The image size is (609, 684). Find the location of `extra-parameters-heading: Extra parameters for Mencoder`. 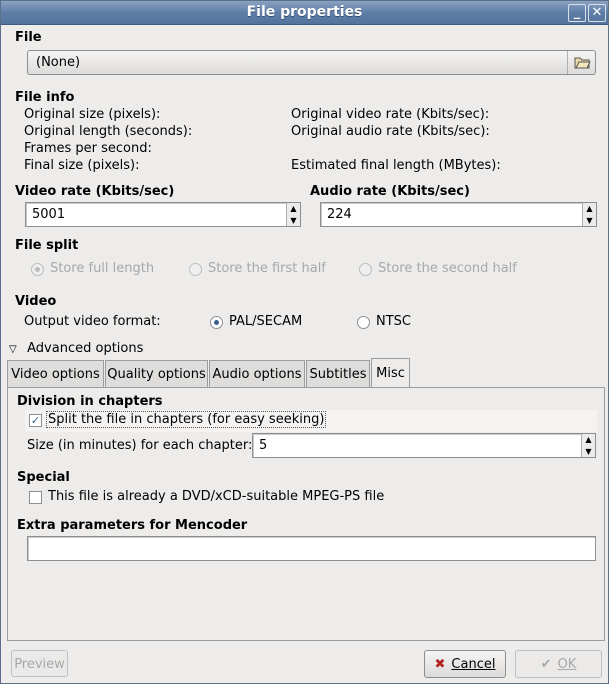

extra-parameters-heading: Extra parameters for Mencoder is located at coordinates (132, 525).